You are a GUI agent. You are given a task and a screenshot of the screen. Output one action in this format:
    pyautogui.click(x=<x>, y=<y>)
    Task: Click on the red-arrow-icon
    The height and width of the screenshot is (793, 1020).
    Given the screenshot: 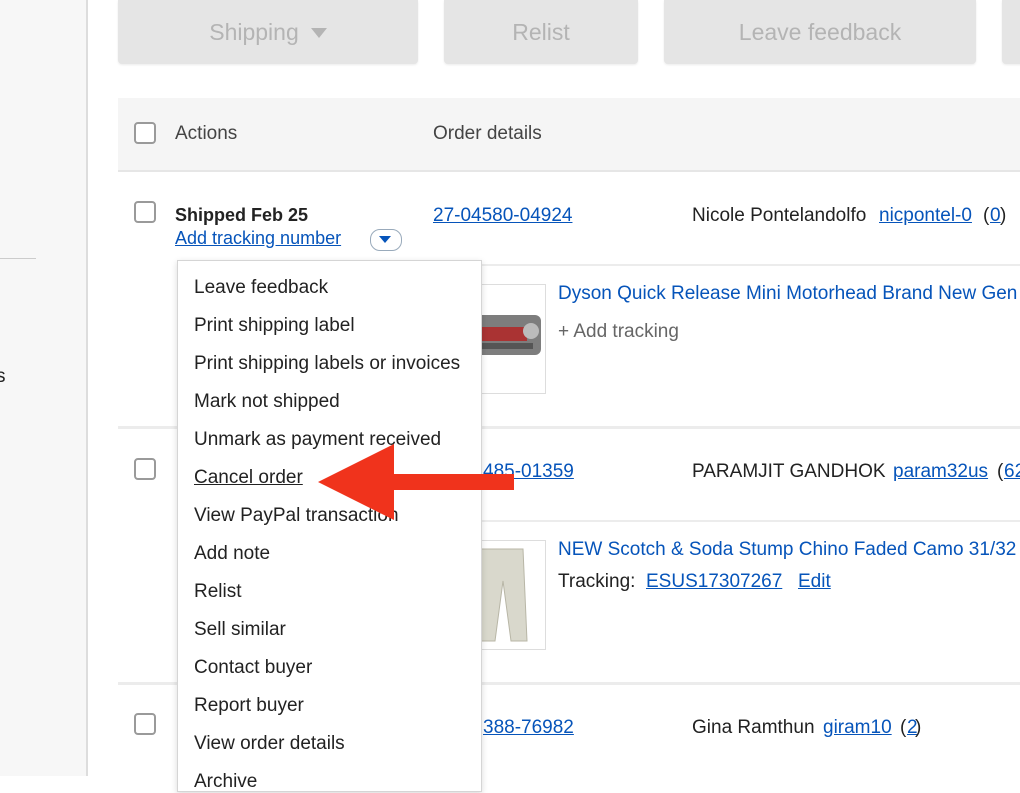 What is the action you would take?
    pyautogui.click(x=416, y=482)
    